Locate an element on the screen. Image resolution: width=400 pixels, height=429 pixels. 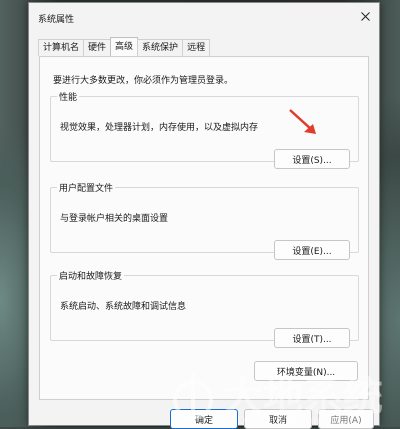
tab-bar: 计算机名 硬件 高级 系统保护 远程 is located at coordinates (124, 46).